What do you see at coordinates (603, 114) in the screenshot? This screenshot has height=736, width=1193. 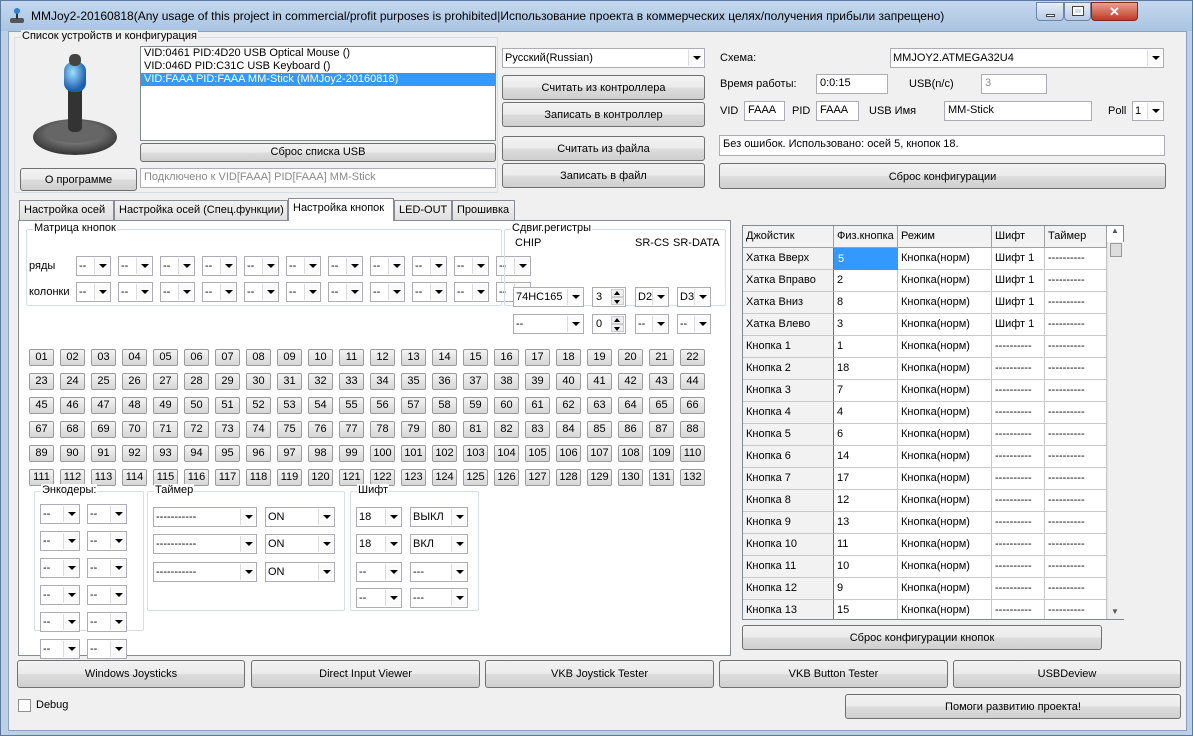 I see `write-controller-button: Записать в контроллер` at bounding box center [603, 114].